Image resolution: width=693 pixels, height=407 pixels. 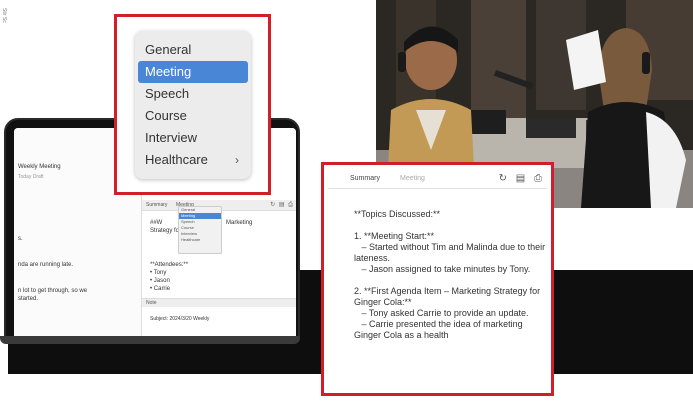 I want to click on toolbar-icons-mini: ↻ ▤ ⎙, so click(x=282, y=205).